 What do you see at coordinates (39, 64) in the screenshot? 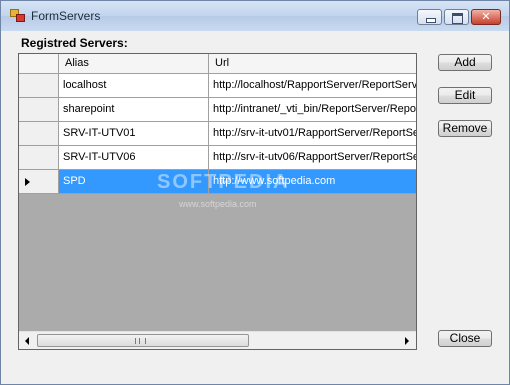
I see `grid-corner-header` at bounding box center [39, 64].